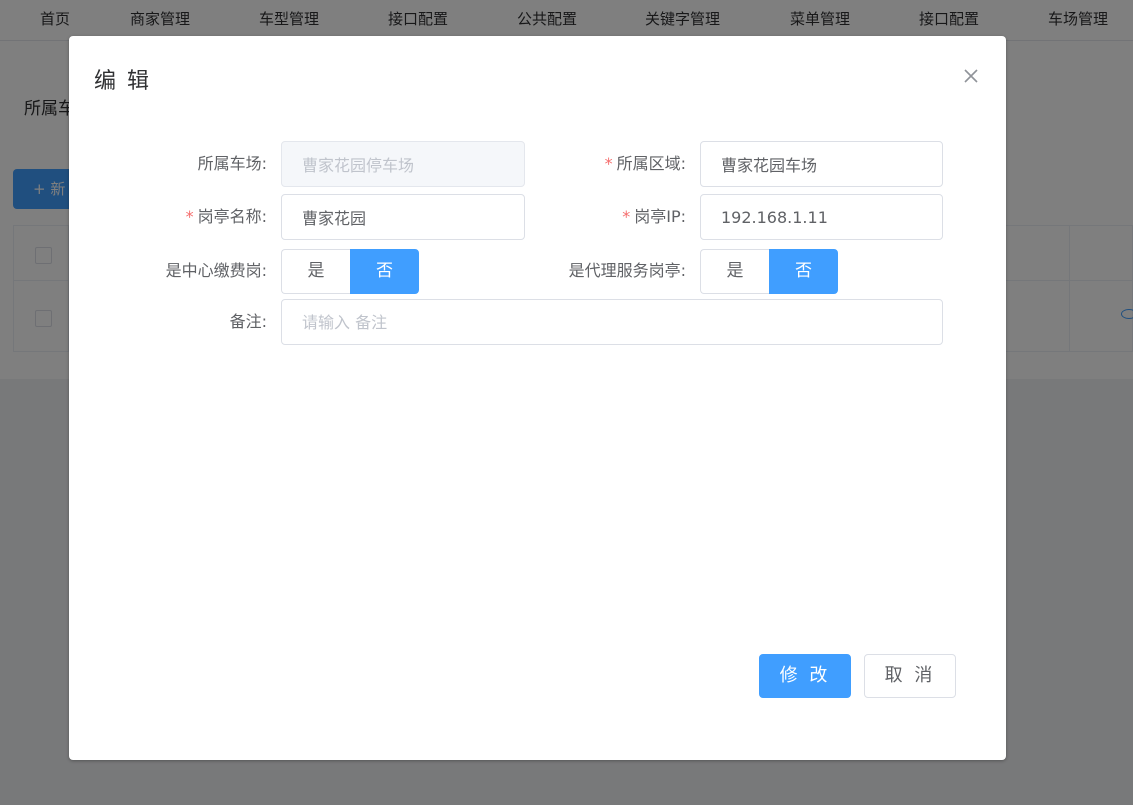  I want to click on agent-service-yes-button: 是, so click(734, 271).